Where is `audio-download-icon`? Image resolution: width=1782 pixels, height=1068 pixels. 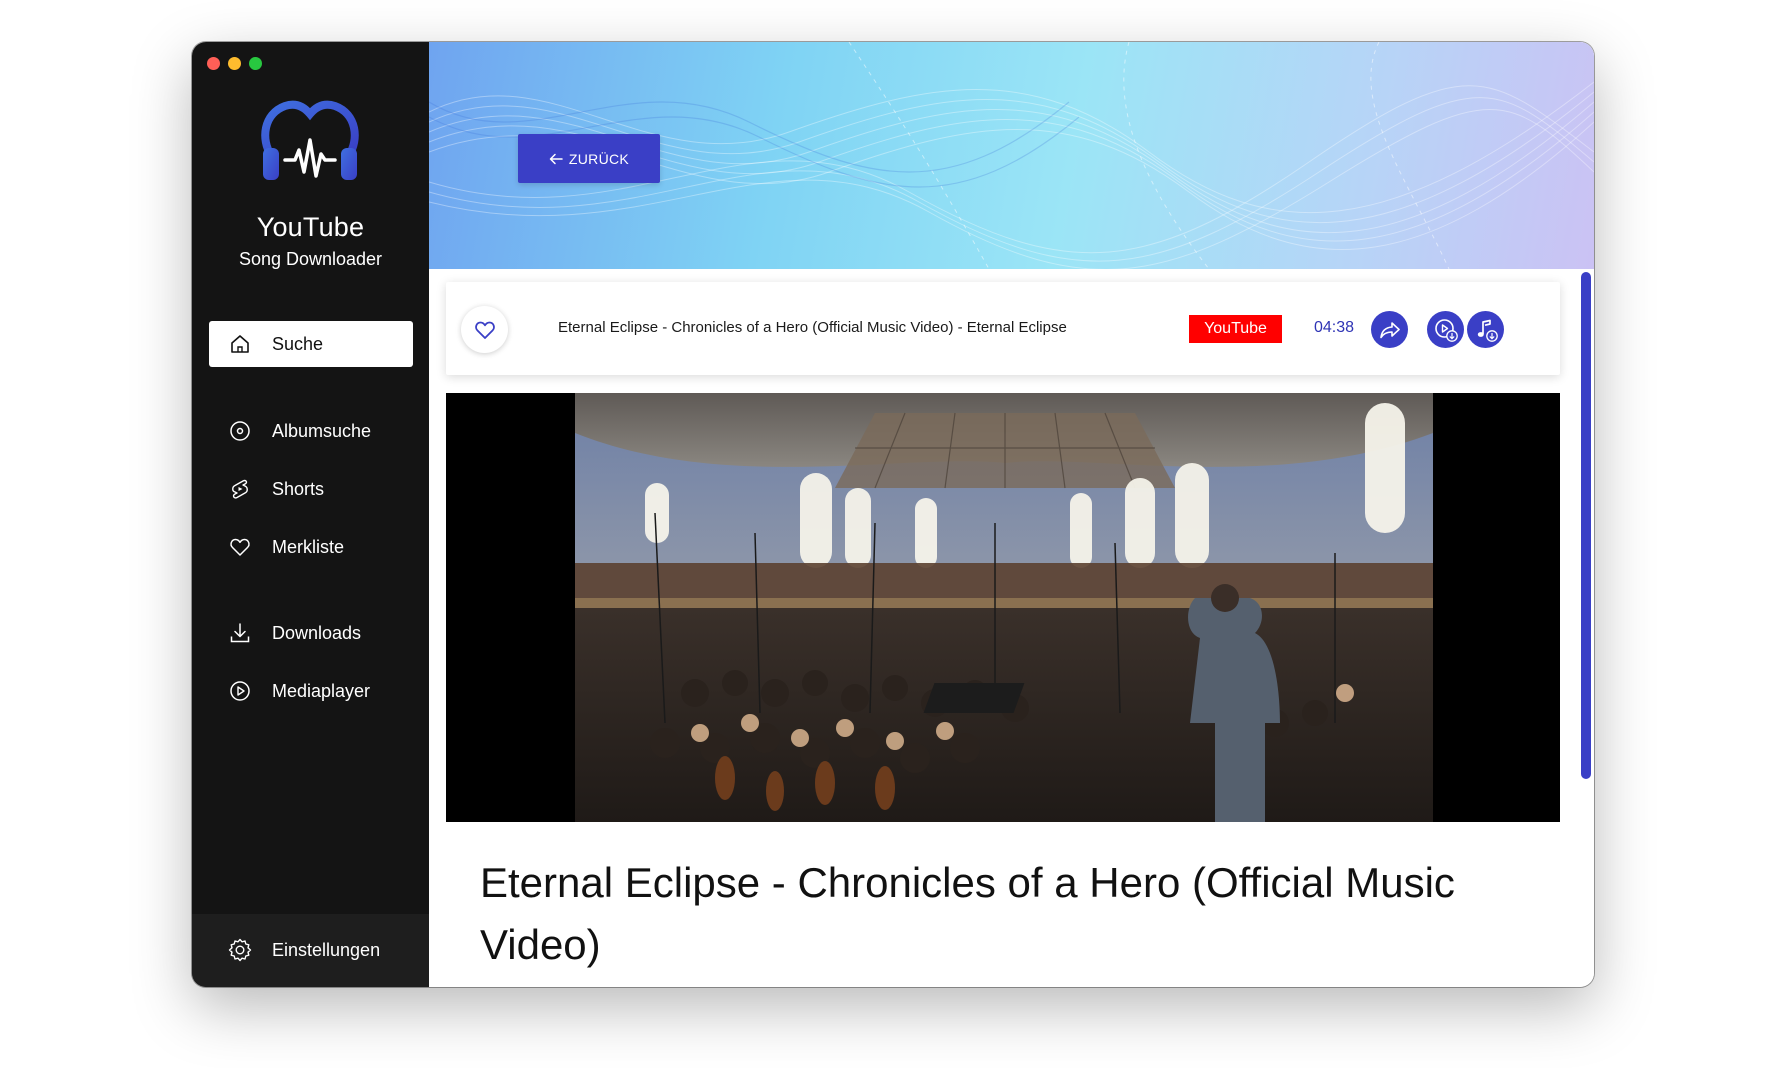 audio-download-icon is located at coordinates (1487, 330).